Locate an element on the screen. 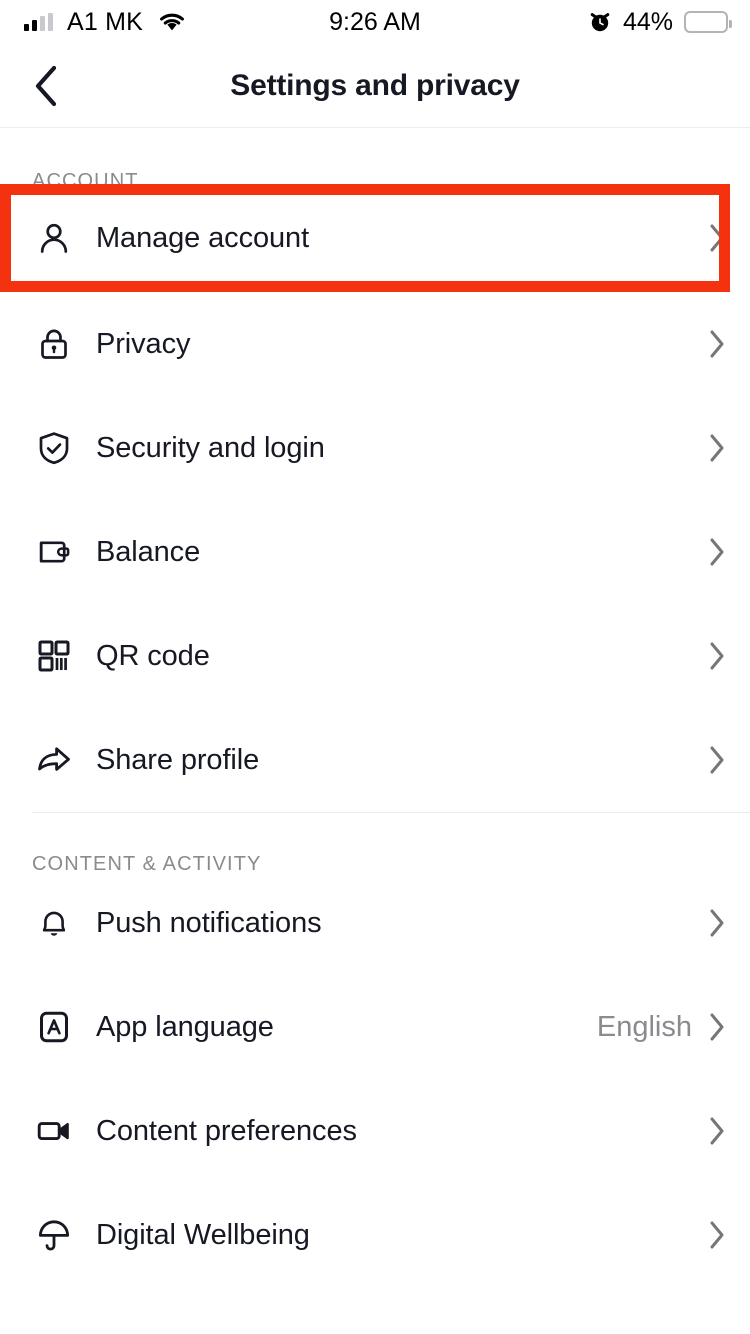 This screenshot has height=1334, width=750. language-a-icon is located at coordinates (54, 1027).